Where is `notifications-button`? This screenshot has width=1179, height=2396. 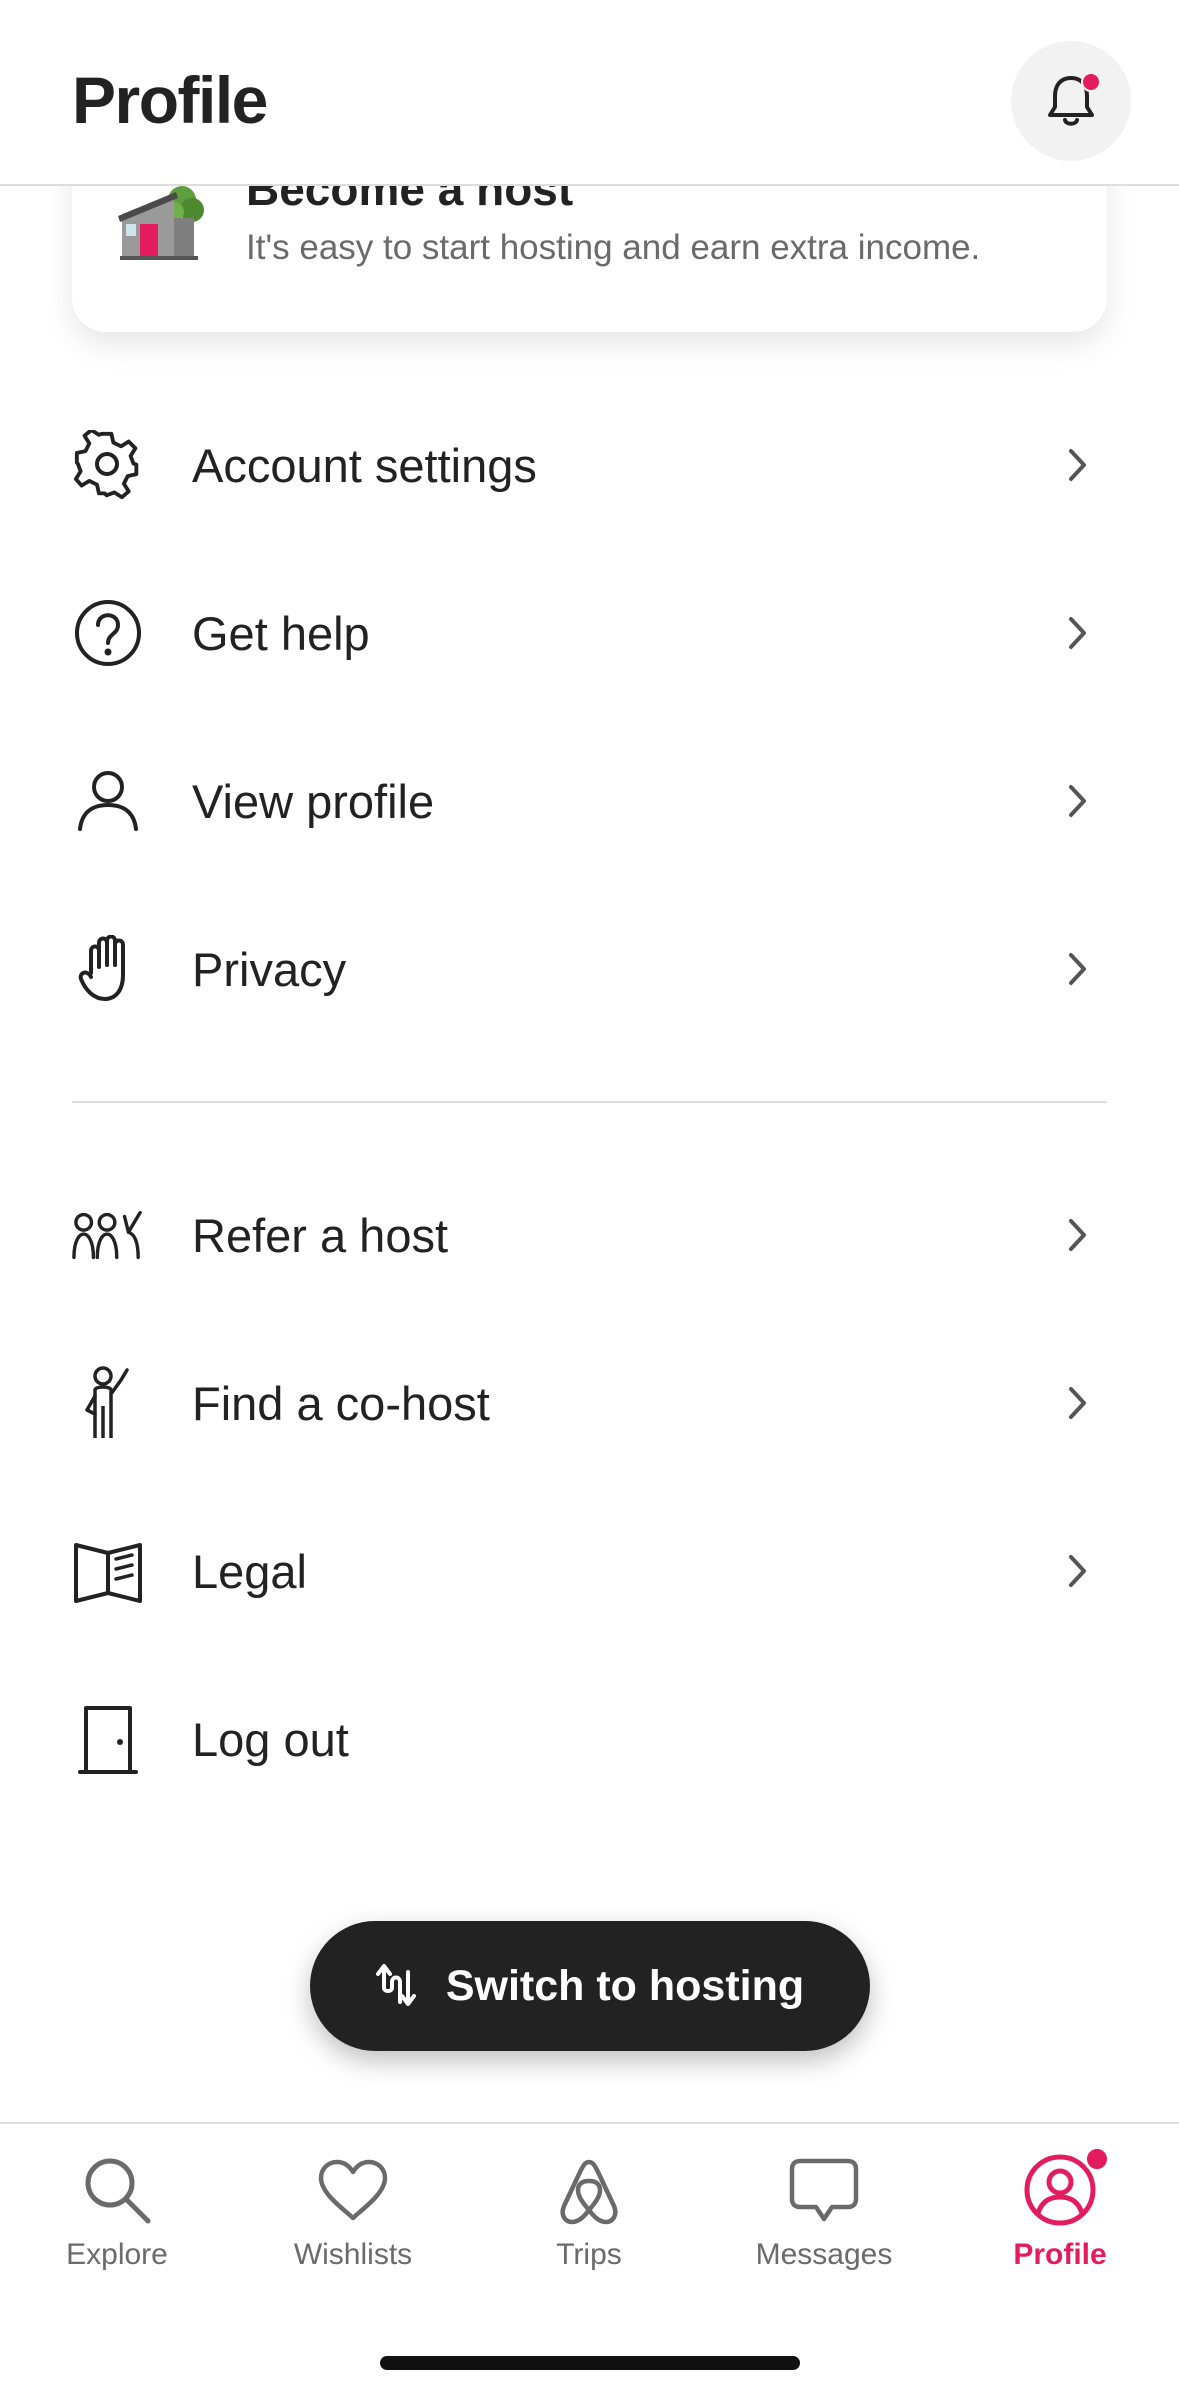 notifications-button is located at coordinates (1071, 101).